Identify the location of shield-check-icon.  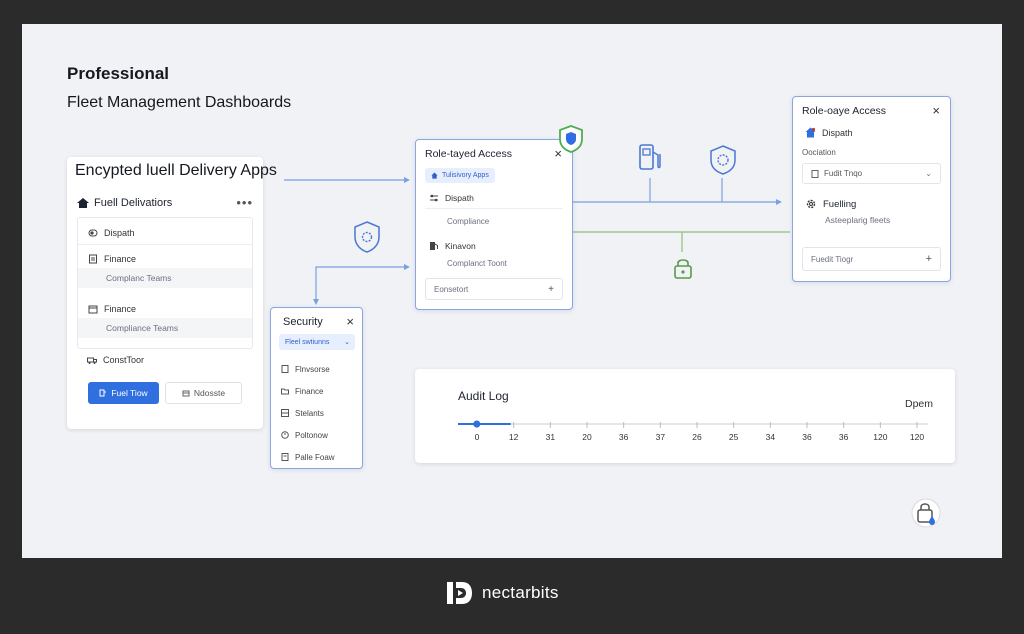
(571, 139).